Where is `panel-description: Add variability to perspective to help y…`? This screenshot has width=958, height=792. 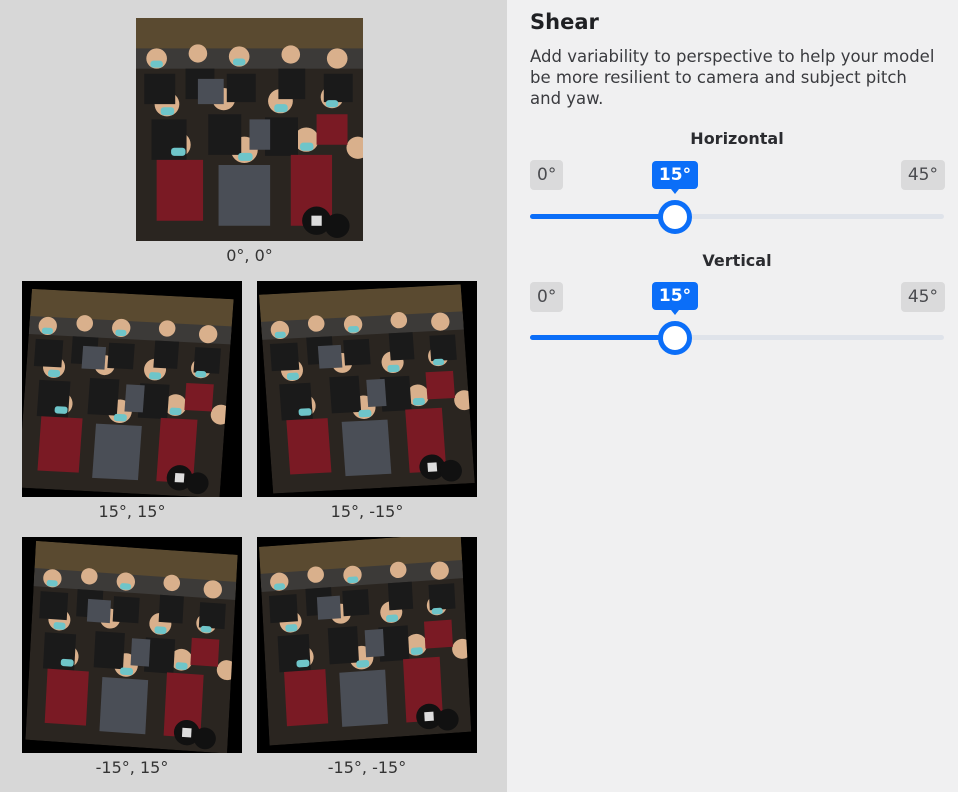 panel-description: Add variability to perspective to help y… is located at coordinates (732, 77).